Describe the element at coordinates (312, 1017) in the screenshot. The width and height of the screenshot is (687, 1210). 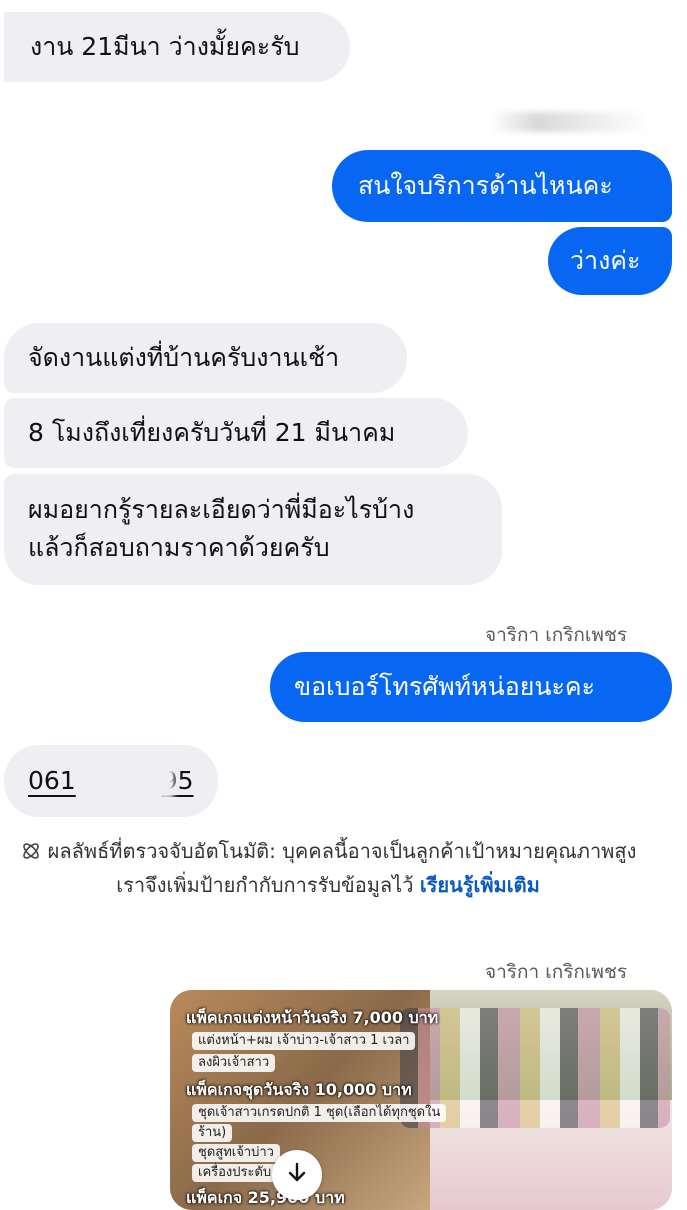
I see `package-1-title: แพ็คเกจแต่งหน้าวันจริง 7,000 บาท` at that location.